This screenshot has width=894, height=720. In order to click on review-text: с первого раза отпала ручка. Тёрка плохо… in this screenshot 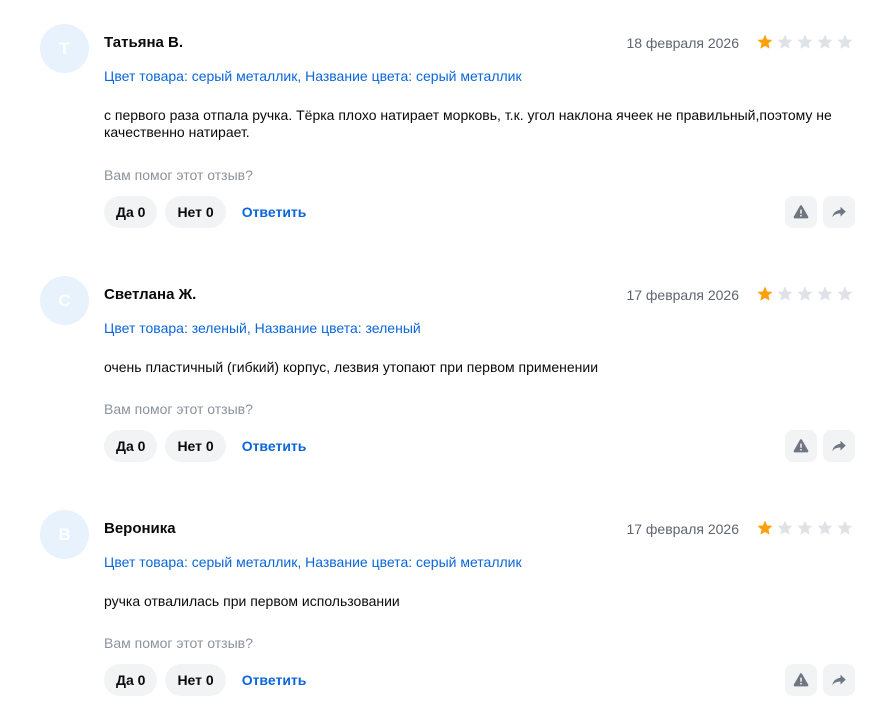, I will do `click(468, 123)`.